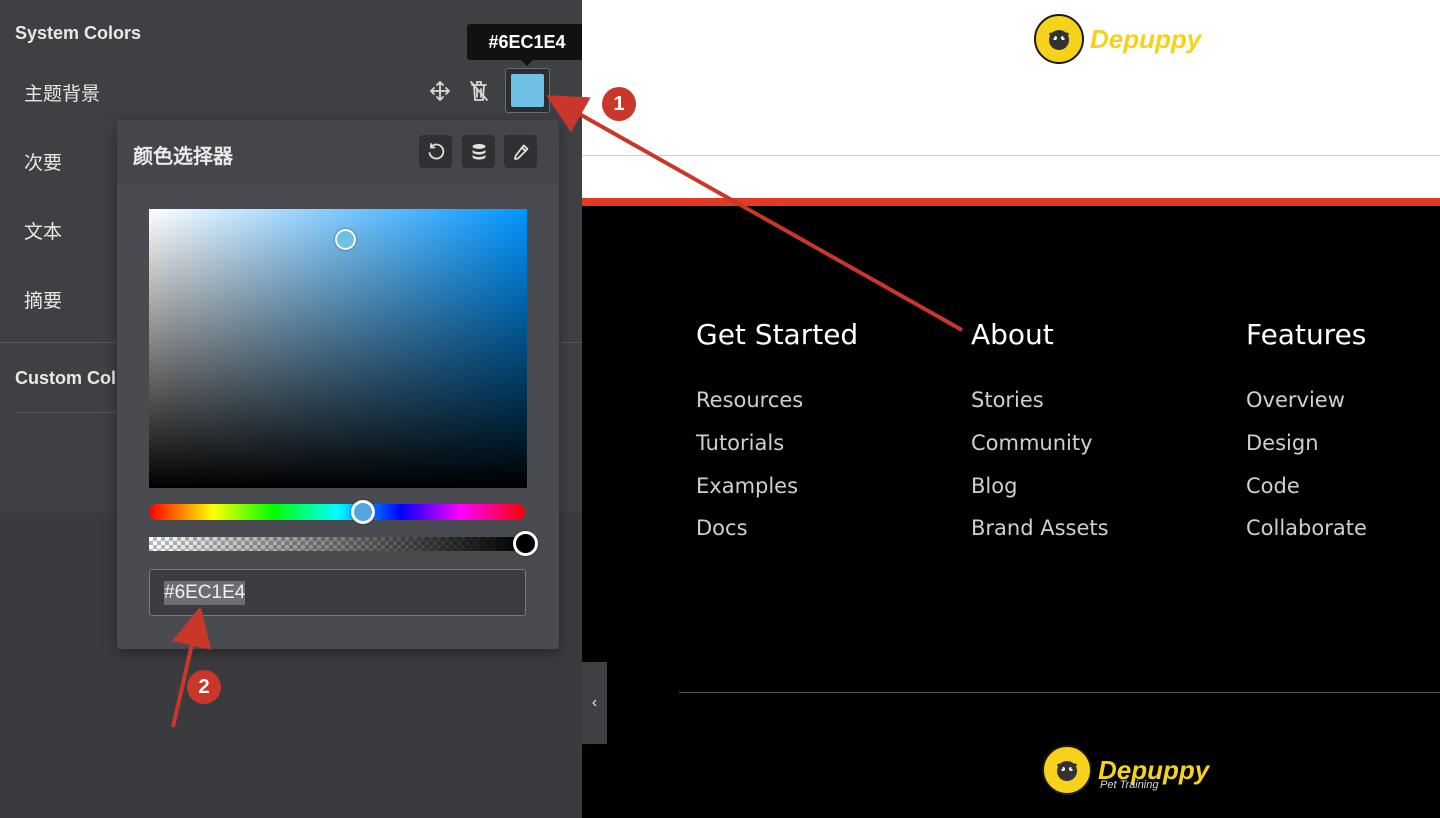 Image resolution: width=1440 pixels, height=818 pixels. What do you see at coordinates (520, 151) in the screenshot?
I see `eyedropper-icon` at bounding box center [520, 151].